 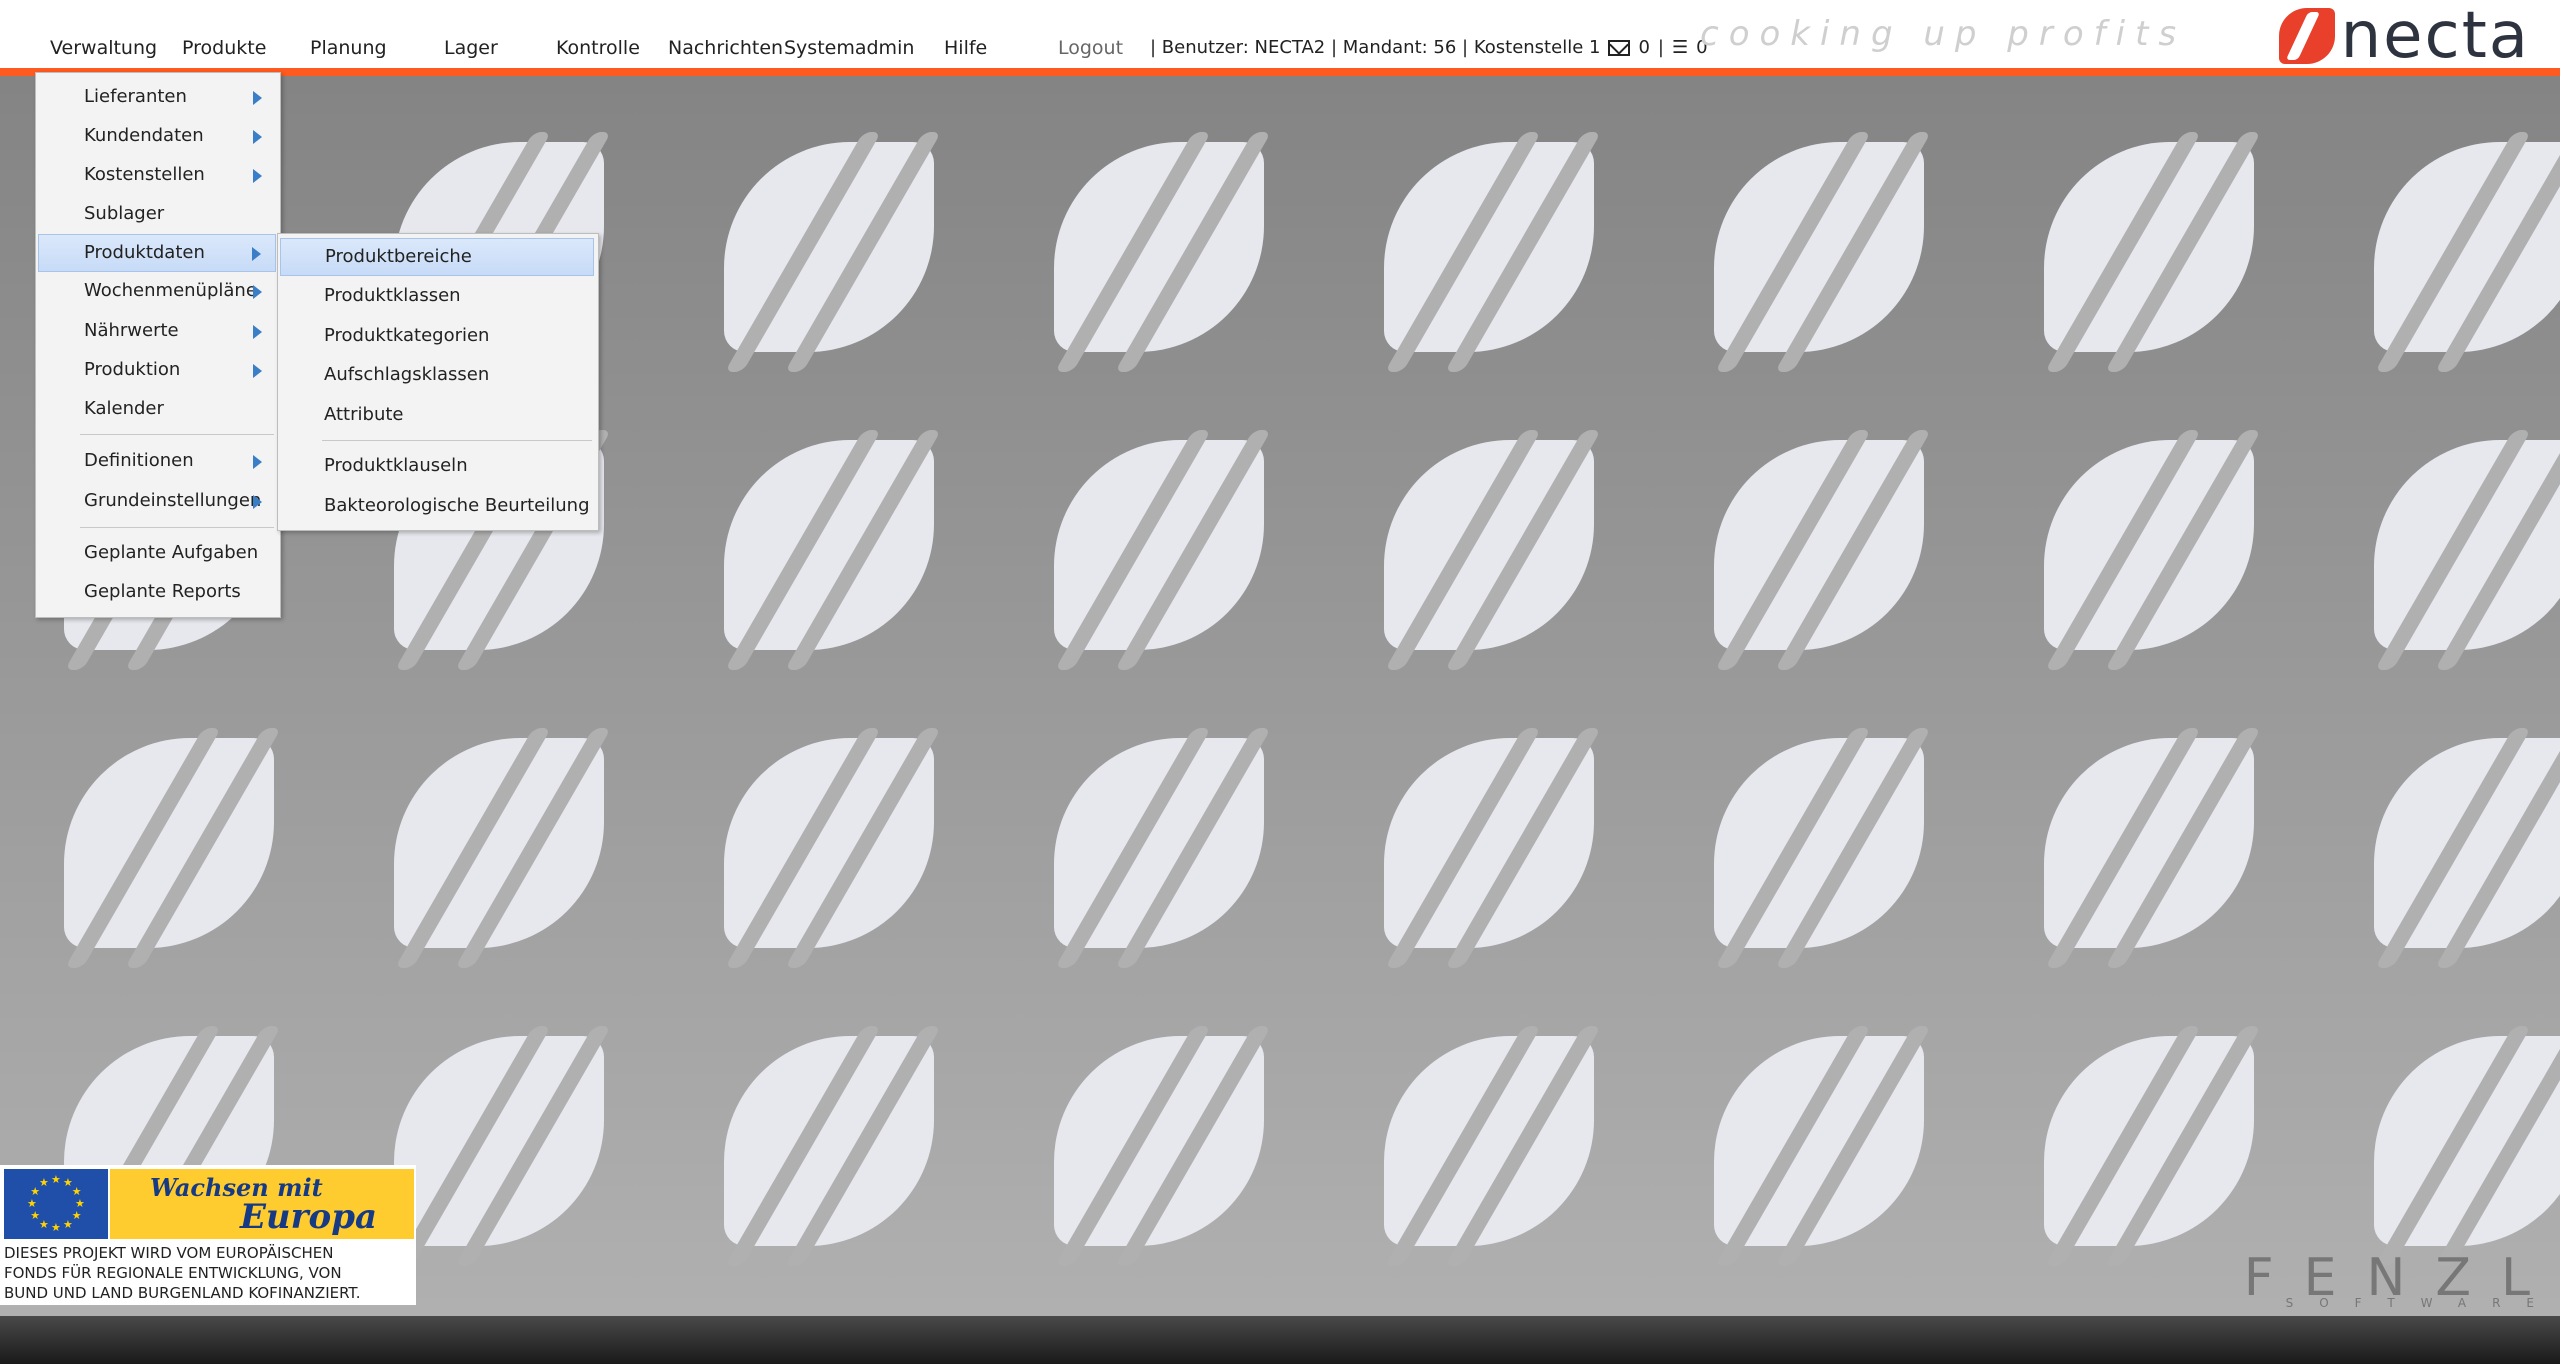 What do you see at coordinates (124, 213) in the screenshot?
I see `menu-item-label: Sublager` at bounding box center [124, 213].